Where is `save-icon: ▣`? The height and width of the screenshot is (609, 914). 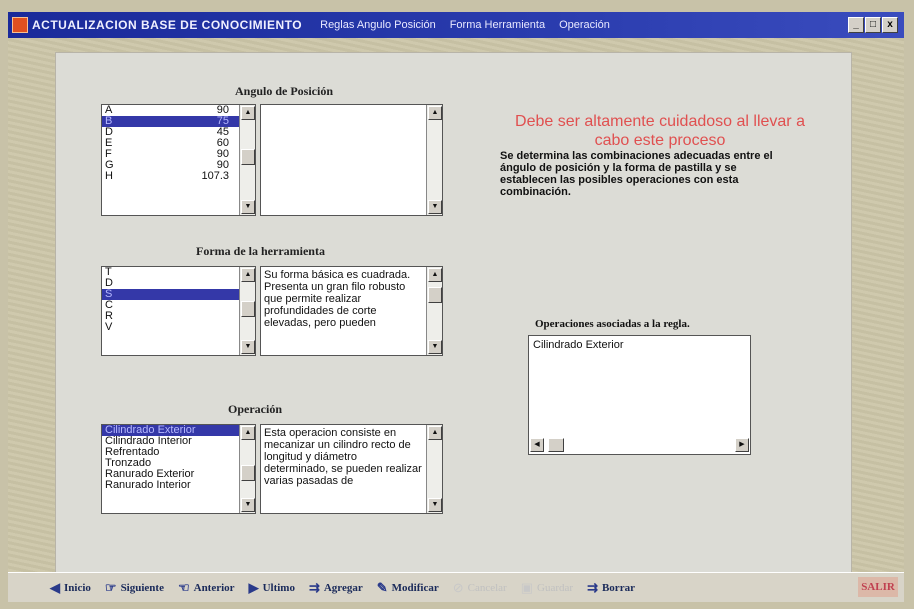
save-icon: ▣ is located at coordinates (527, 587).